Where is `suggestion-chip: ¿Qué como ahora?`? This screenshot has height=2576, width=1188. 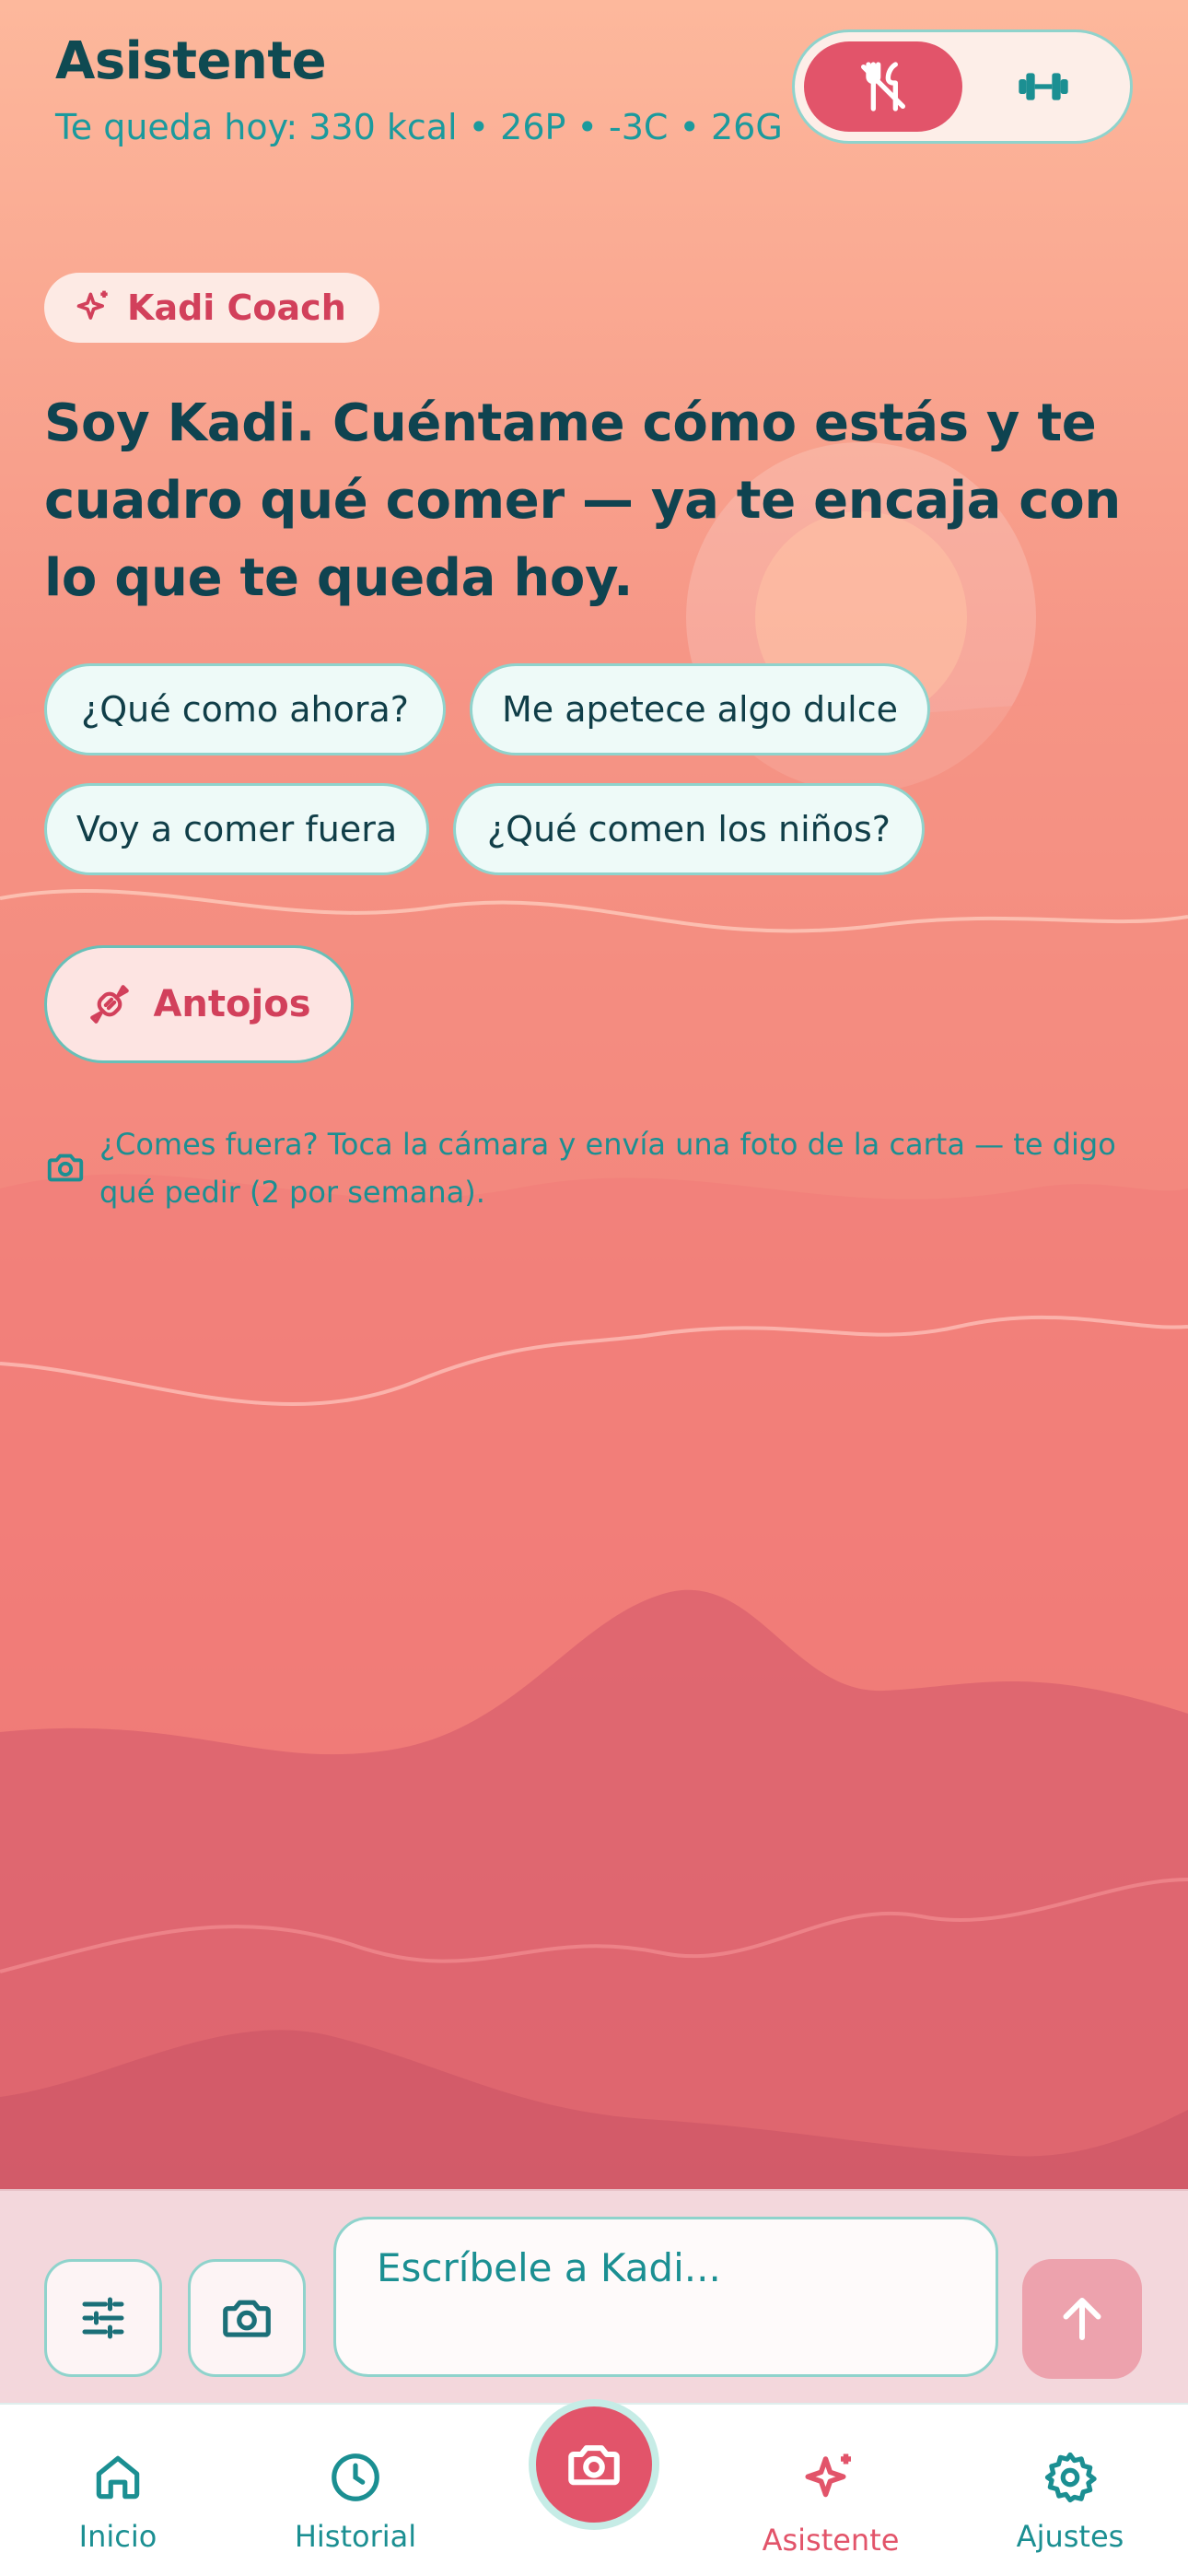
suggestion-chip: ¿Qué como ahora? is located at coordinates (245, 709).